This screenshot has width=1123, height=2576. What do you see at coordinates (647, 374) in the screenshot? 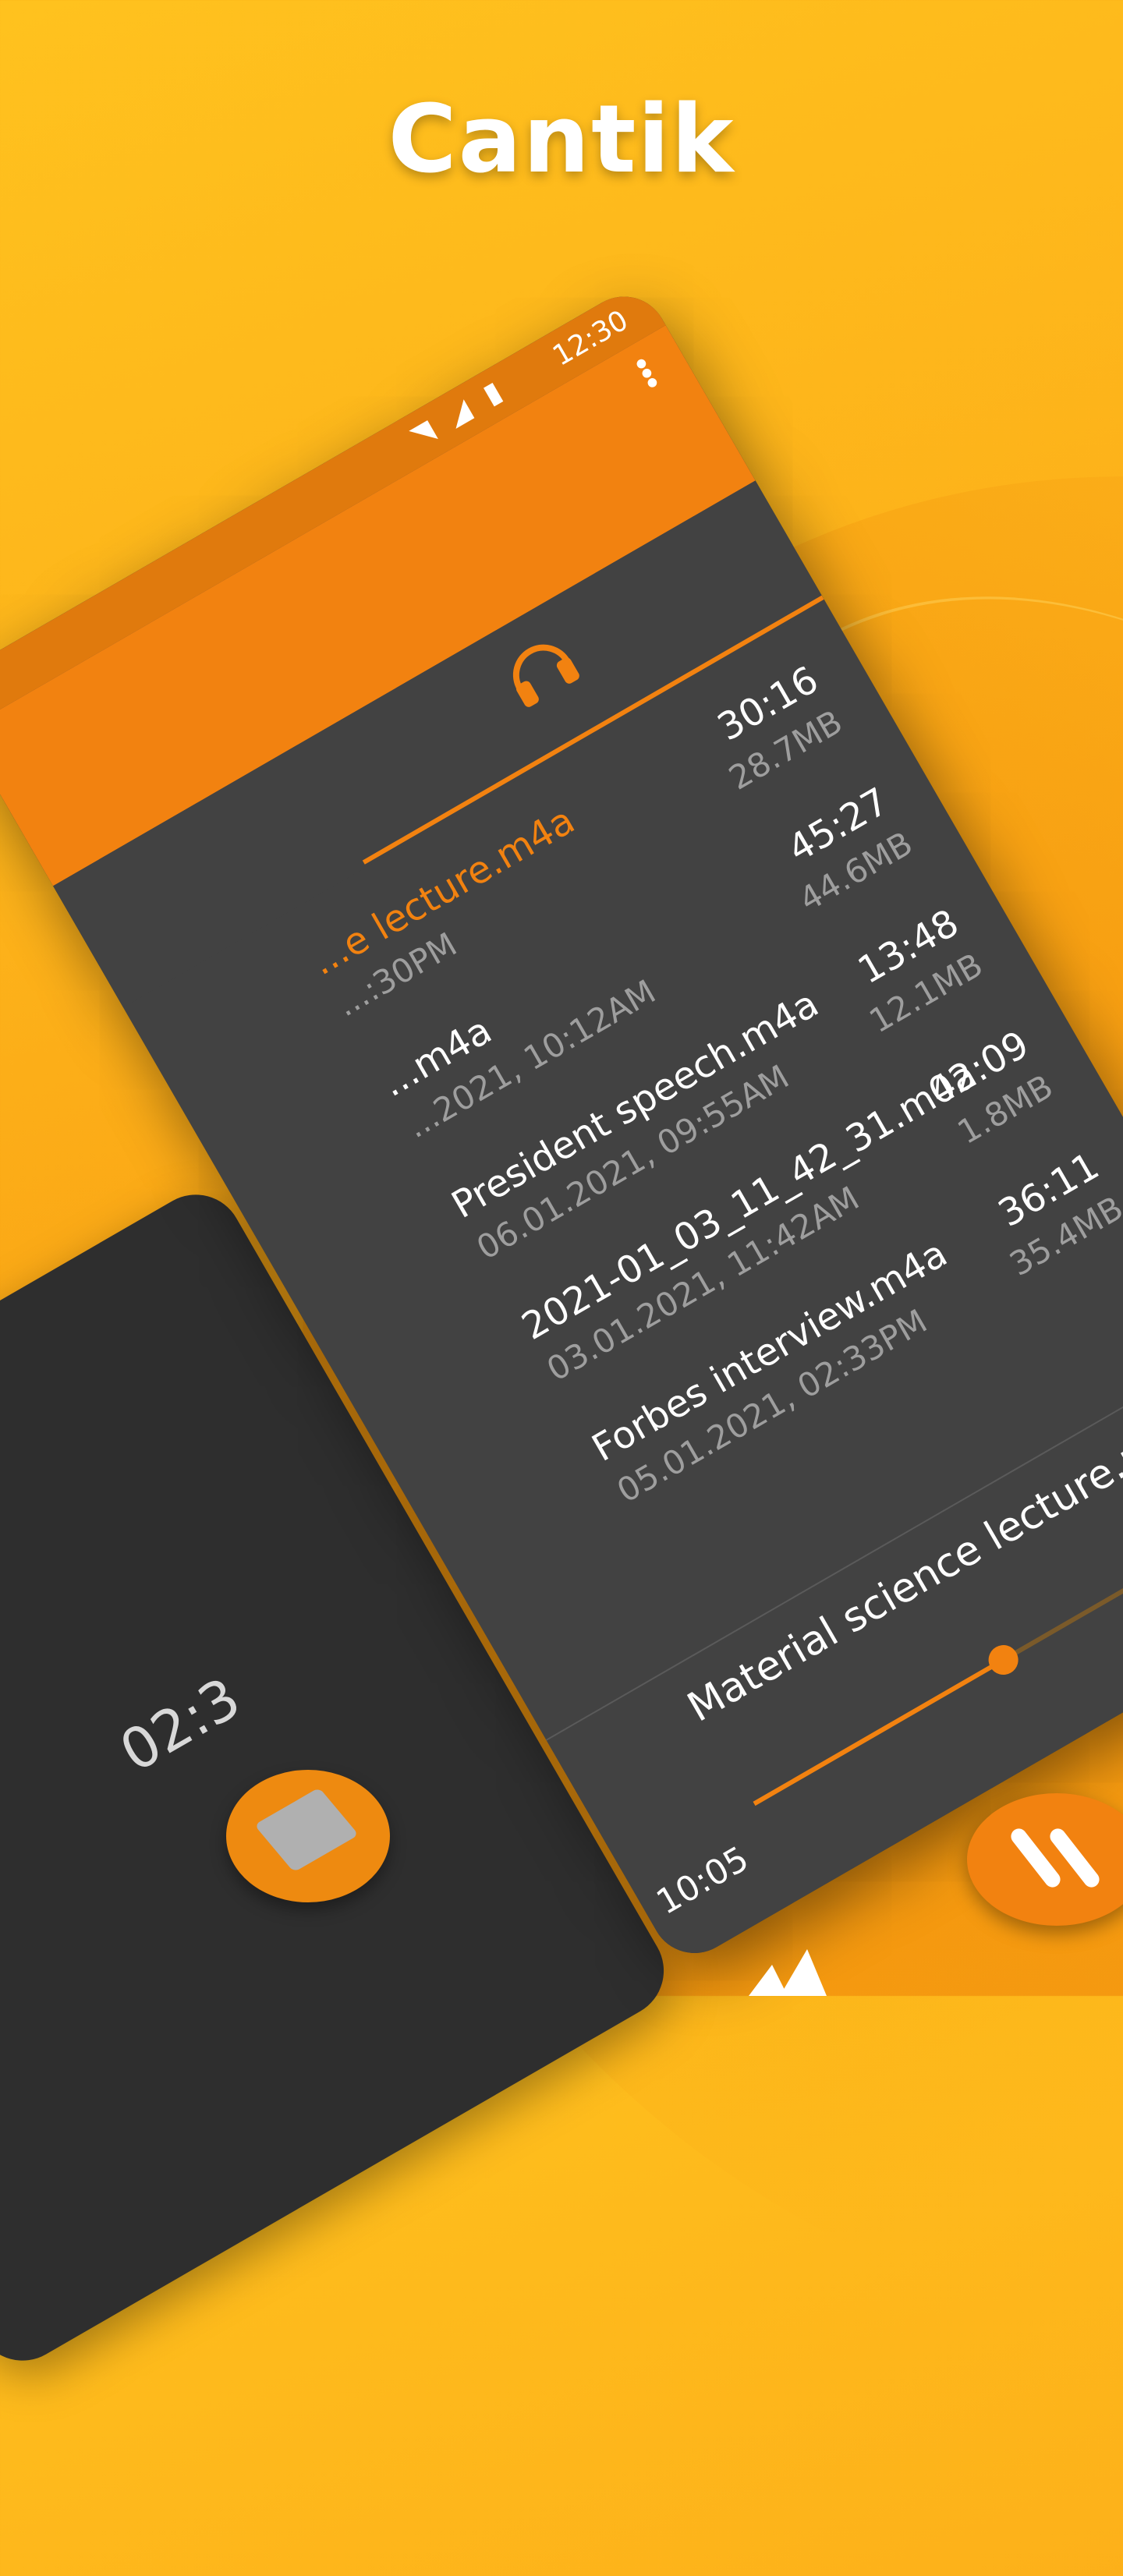
I see `more-options-icon: • • •` at bounding box center [647, 374].